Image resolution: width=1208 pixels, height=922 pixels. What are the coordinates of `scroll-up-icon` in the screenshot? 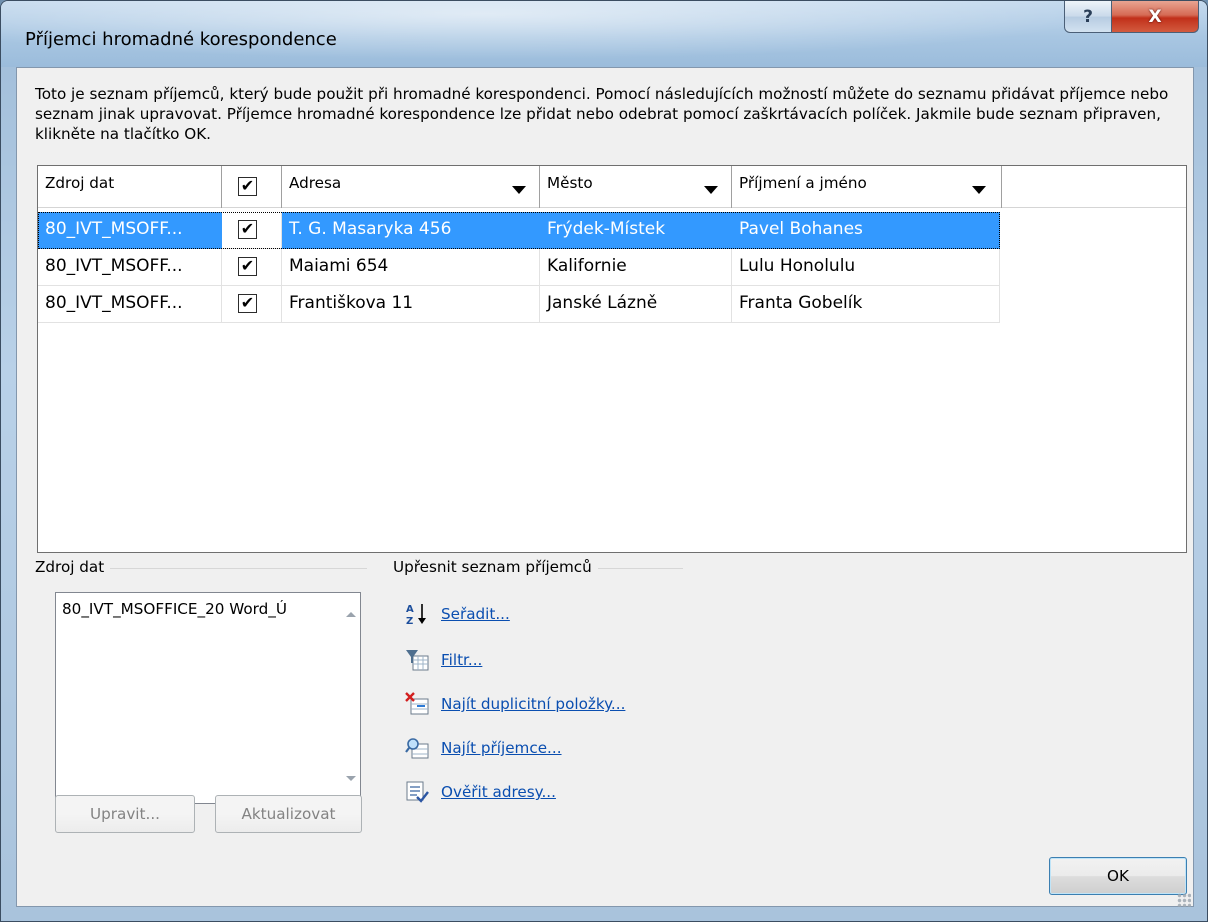 It's located at (351, 614).